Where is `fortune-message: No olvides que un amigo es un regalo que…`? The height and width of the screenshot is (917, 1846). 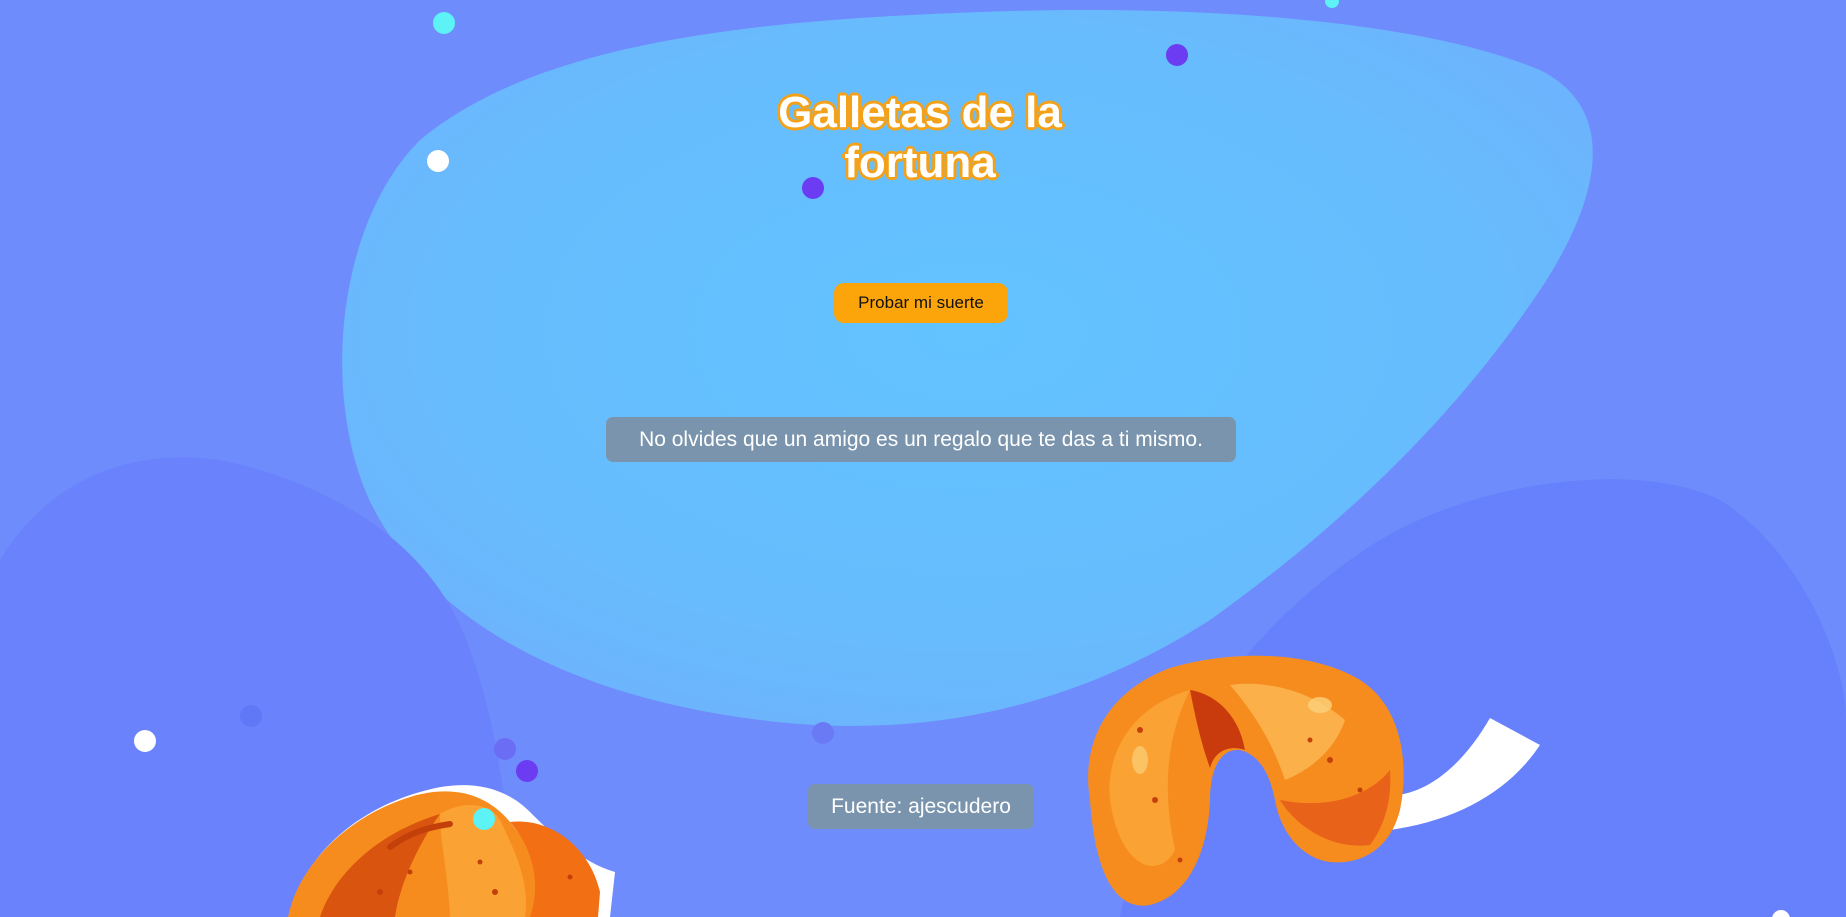
fortune-message: No olvides que un amigo es un regalo que… is located at coordinates (921, 439).